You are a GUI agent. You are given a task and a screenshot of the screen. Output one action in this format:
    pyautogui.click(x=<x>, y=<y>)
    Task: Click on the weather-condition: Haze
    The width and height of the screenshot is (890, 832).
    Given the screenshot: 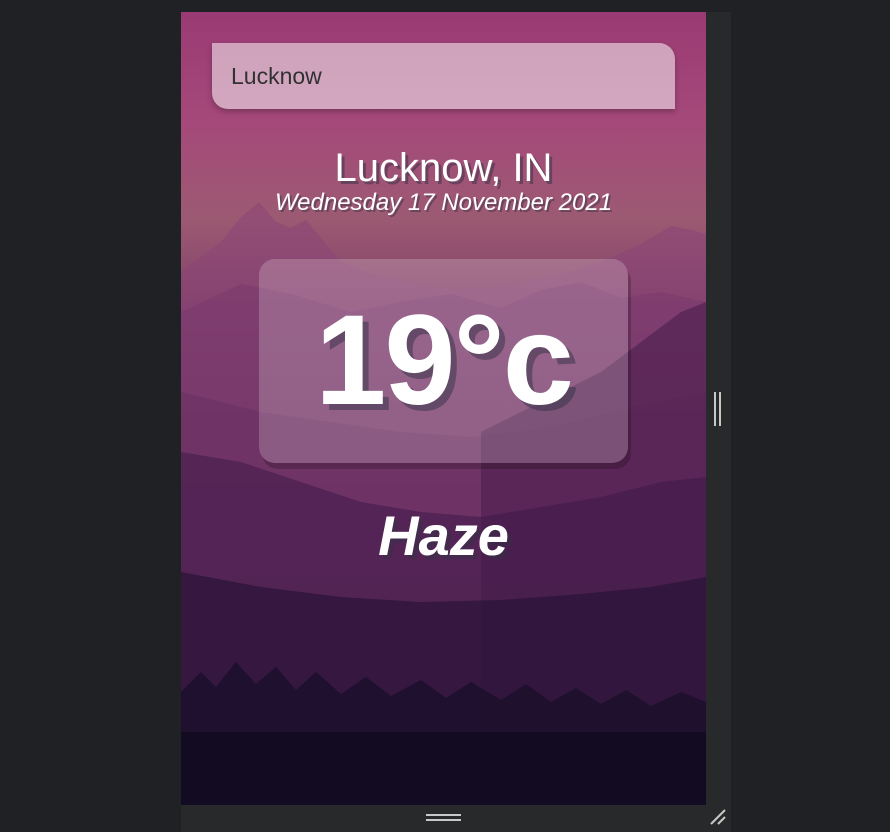 What is the action you would take?
    pyautogui.click(x=443, y=535)
    